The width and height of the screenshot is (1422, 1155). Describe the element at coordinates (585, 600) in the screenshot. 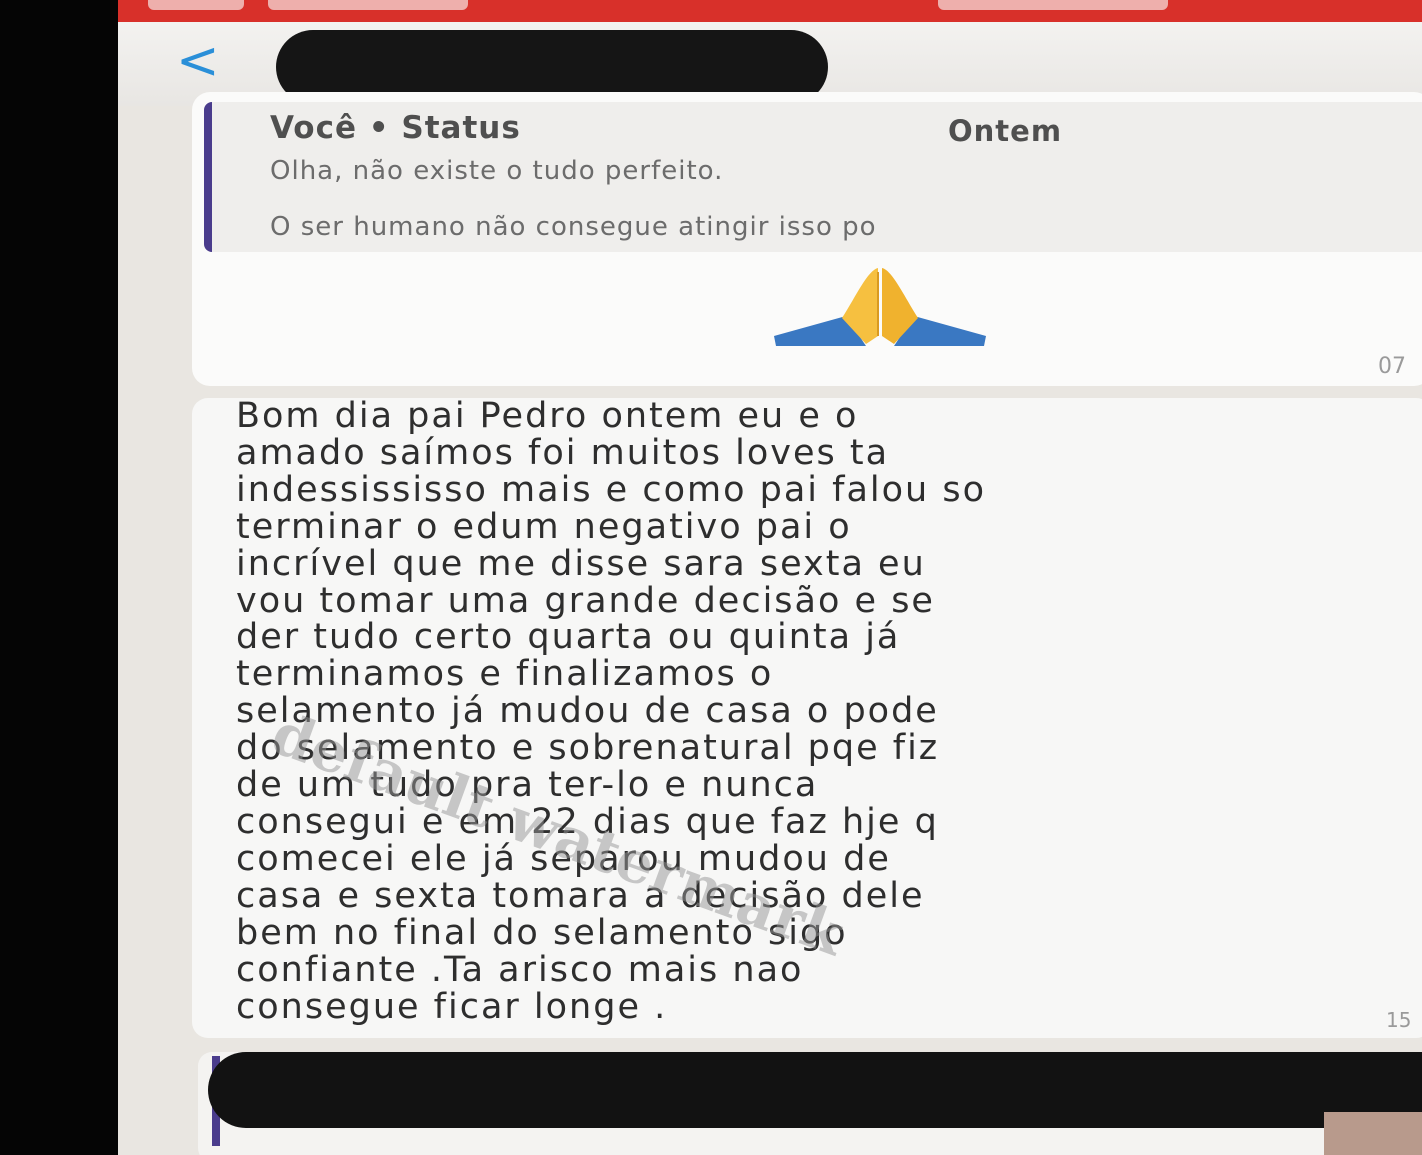

I see `message-line: vou tomar uma grande decisão e se` at that location.